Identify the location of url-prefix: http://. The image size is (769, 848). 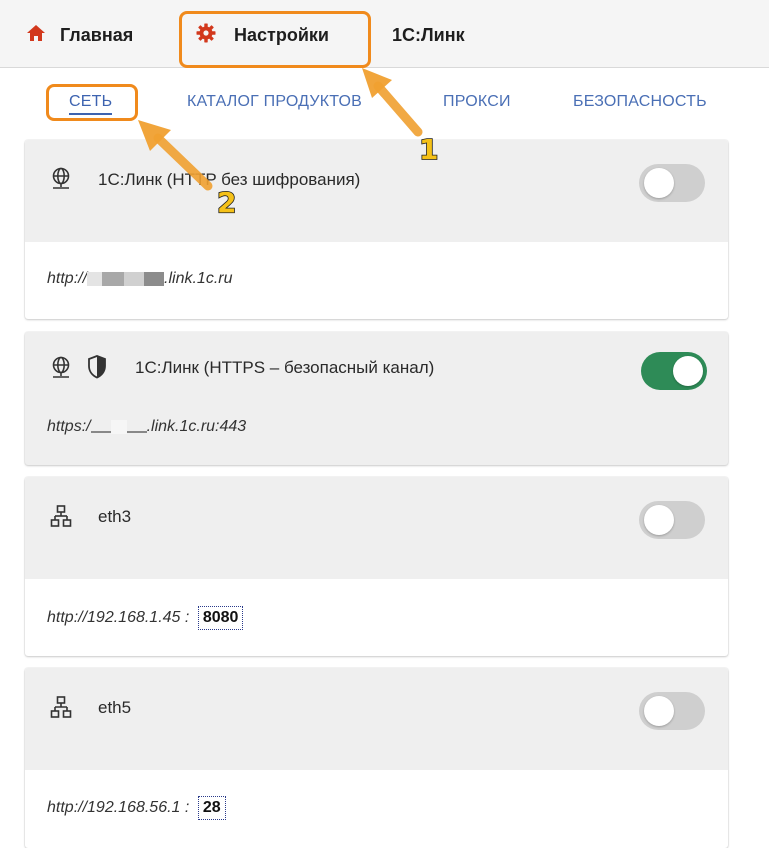
(67, 278).